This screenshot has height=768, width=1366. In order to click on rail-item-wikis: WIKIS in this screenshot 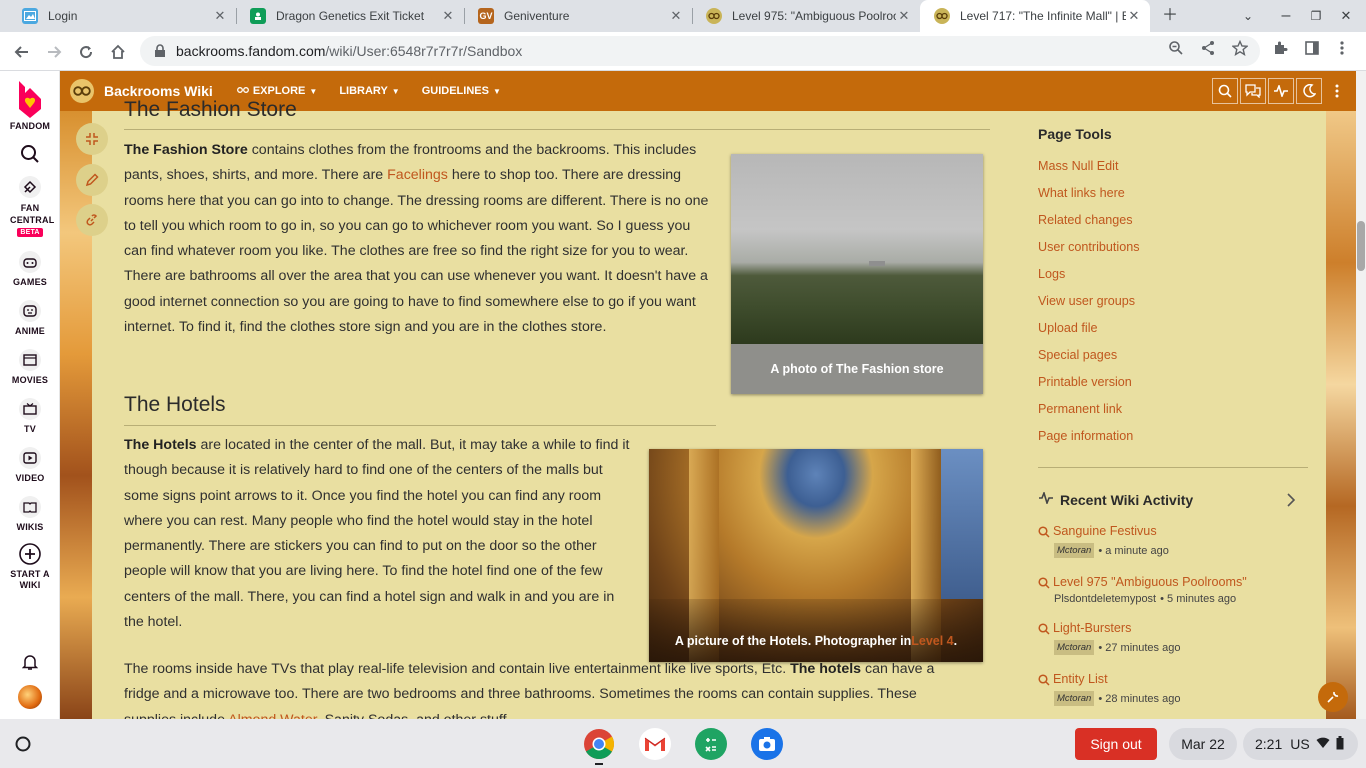, I will do `click(30, 514)`.